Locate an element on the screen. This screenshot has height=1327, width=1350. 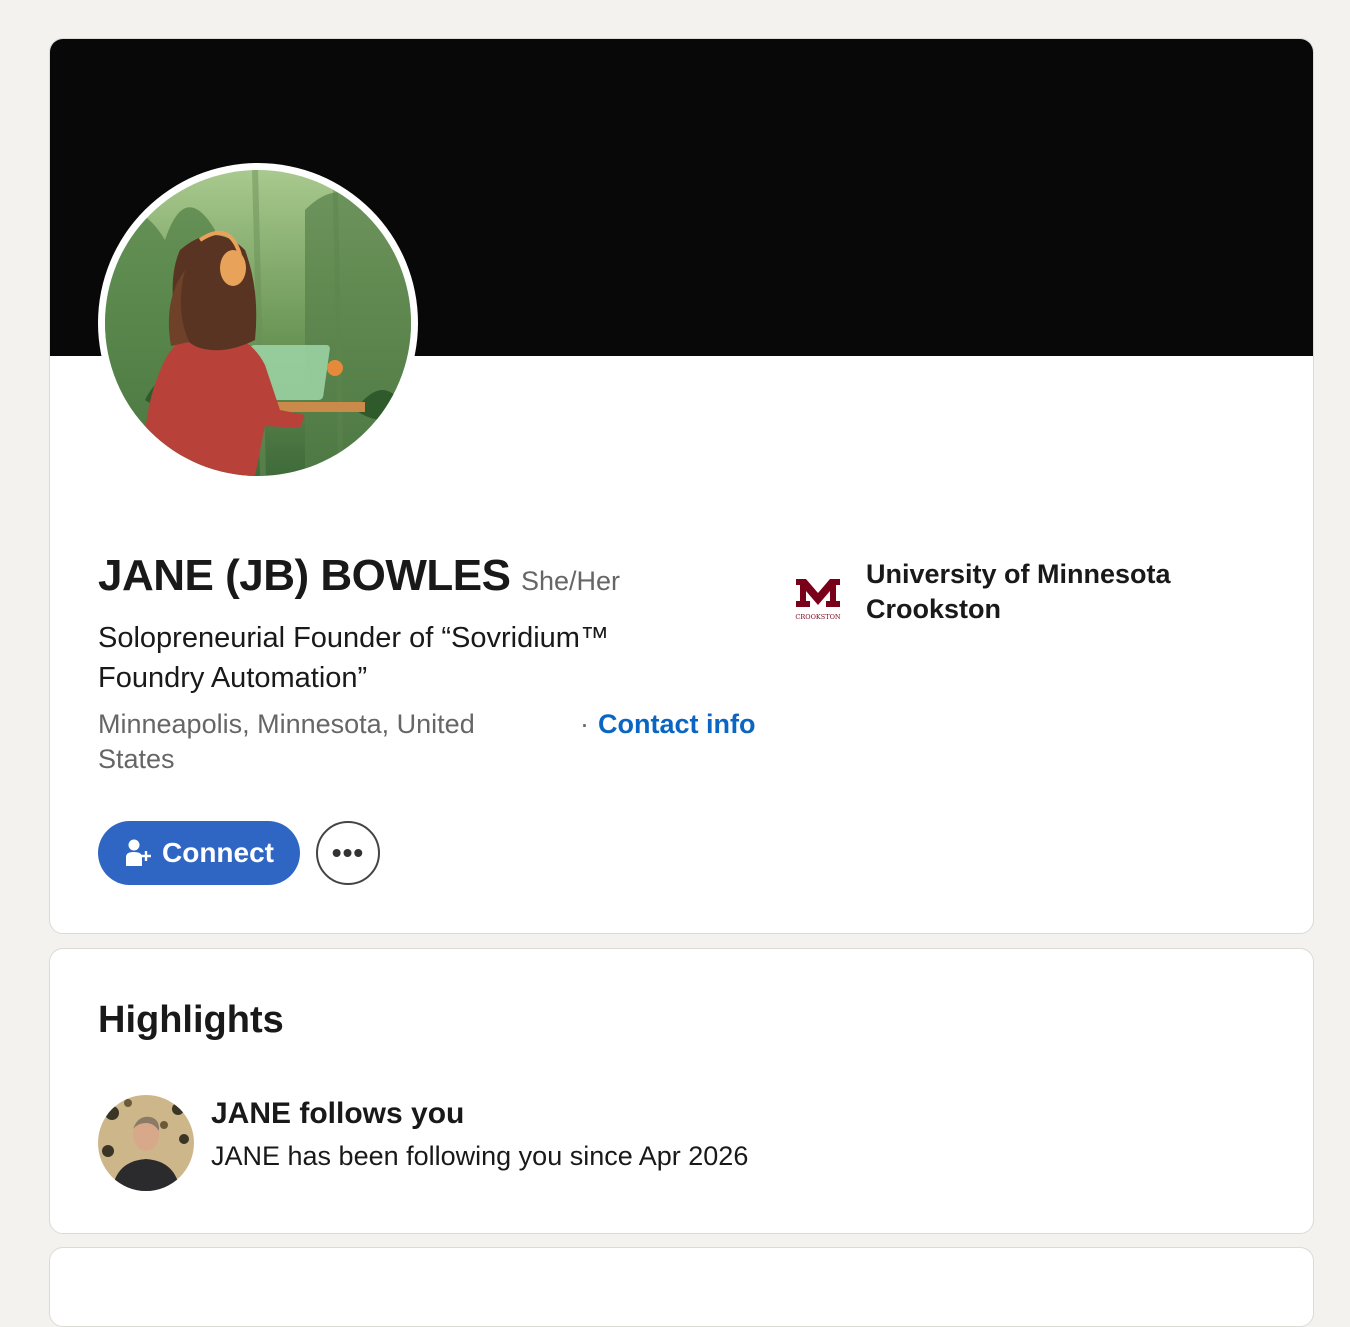
university-logo-text: CROOKSTON is located at coordinates (817, 617).